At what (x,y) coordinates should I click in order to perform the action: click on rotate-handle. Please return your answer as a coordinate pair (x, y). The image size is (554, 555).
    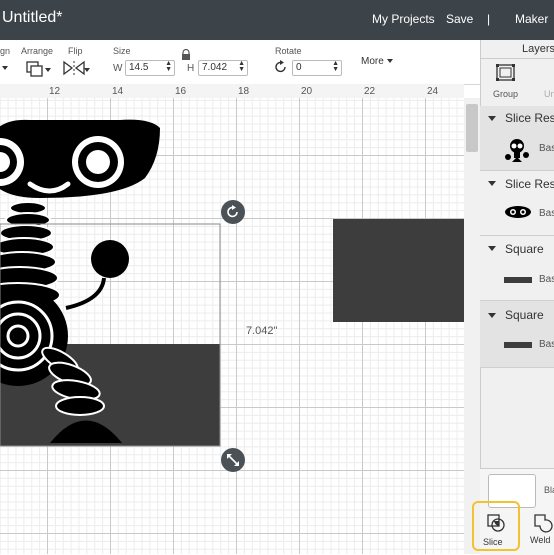
    Looking at the image, I should click on (233, 212).